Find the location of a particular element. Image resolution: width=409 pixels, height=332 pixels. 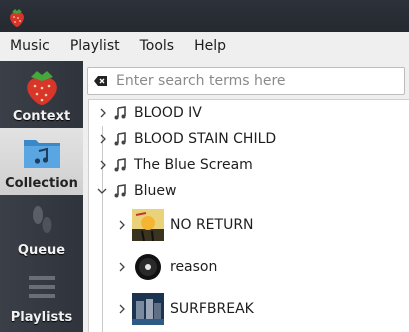

sidebar-item-queue: Queue is located at coordinates (41, 228).